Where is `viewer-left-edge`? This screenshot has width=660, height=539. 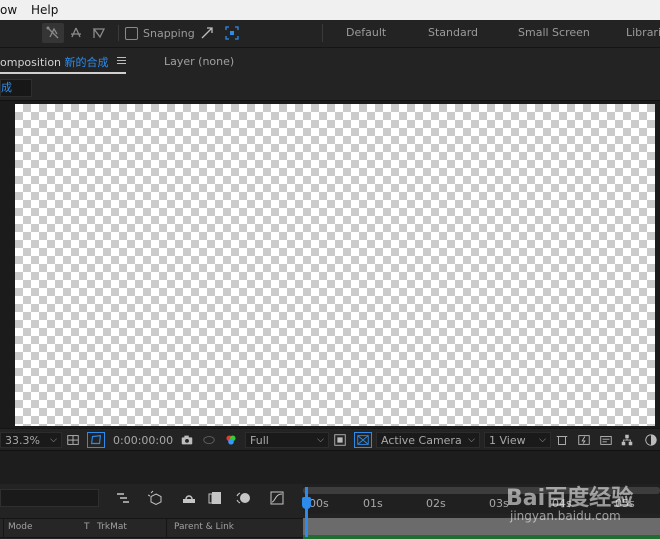 viewer-left-edge is located at coordinates (7, 265).